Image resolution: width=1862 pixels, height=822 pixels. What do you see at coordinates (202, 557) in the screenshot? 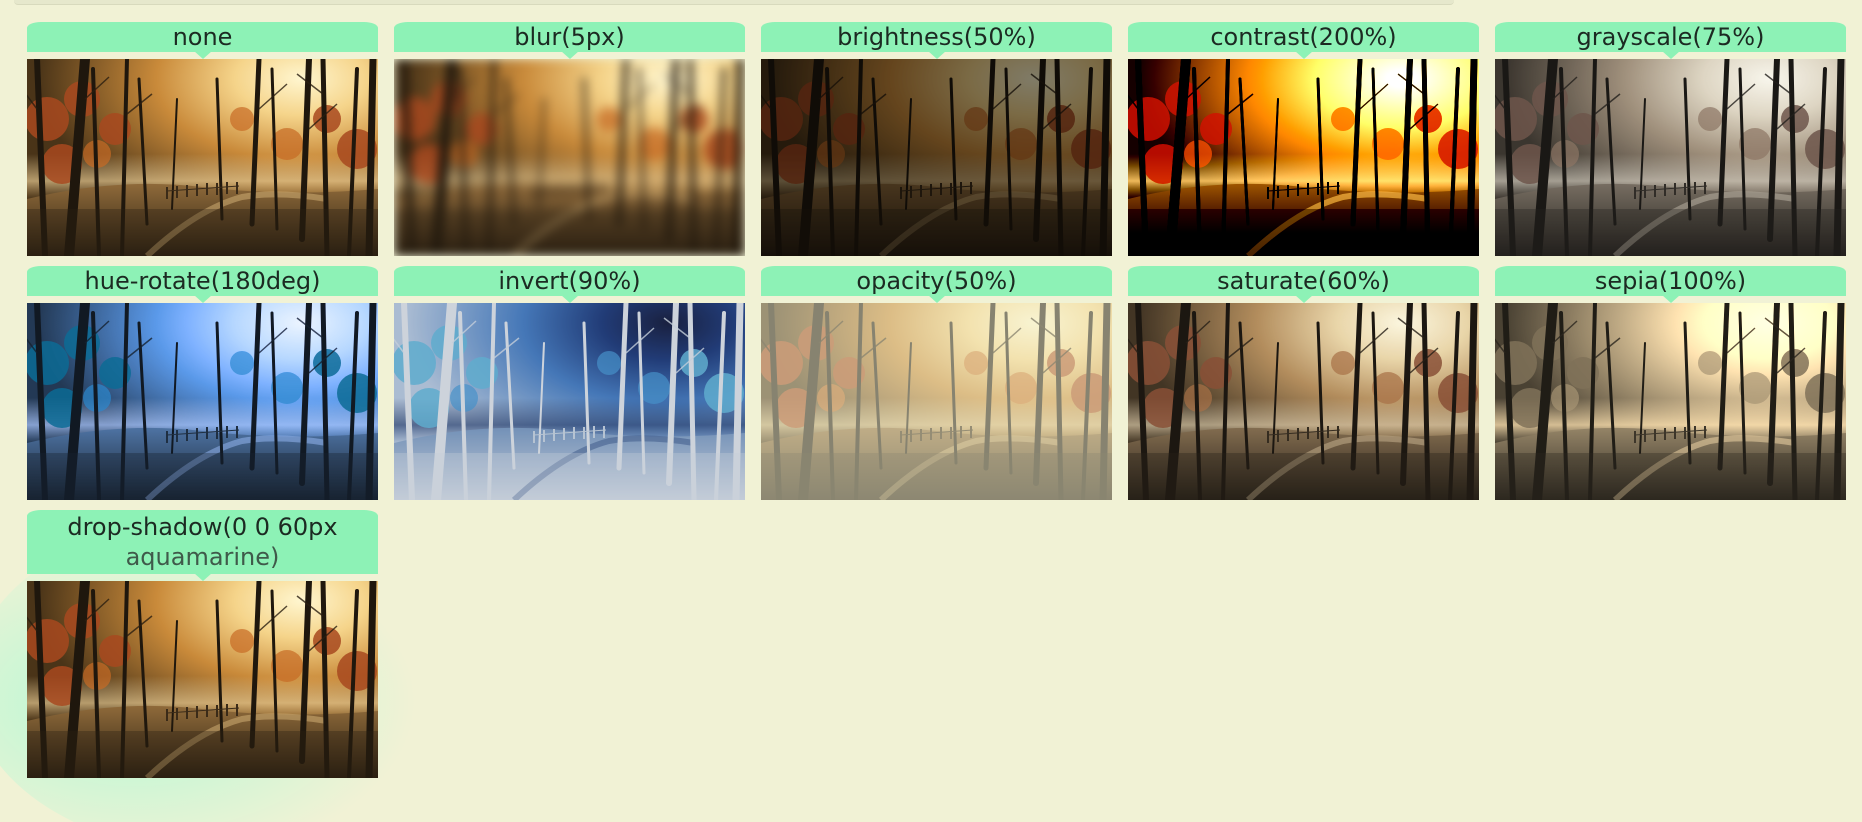
I see `filter-label-line2: aquamarine)` at bounding box center [202, 557].